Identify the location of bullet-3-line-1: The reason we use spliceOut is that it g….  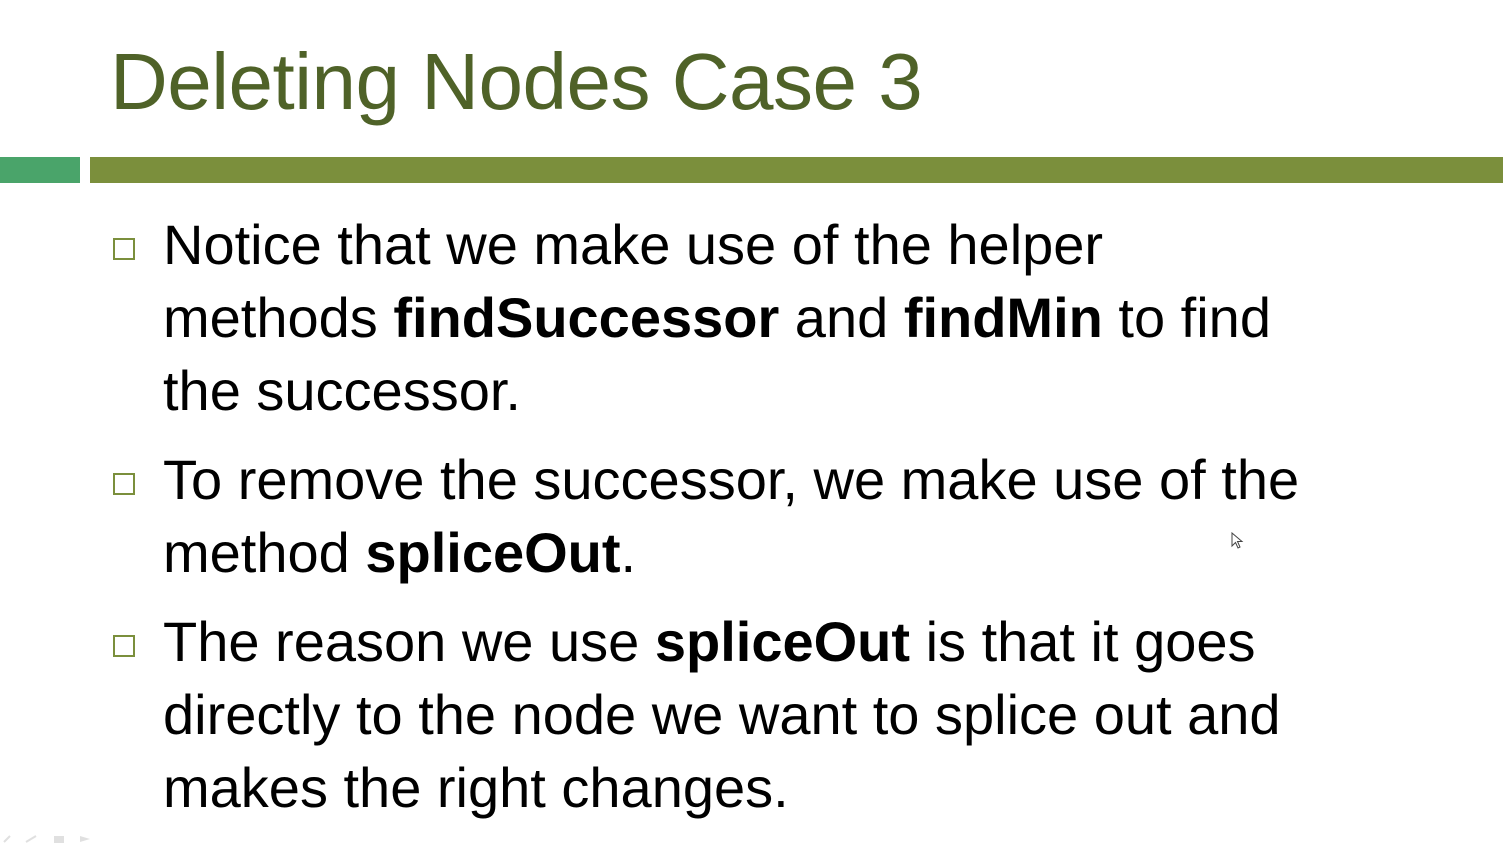
(801, 641).